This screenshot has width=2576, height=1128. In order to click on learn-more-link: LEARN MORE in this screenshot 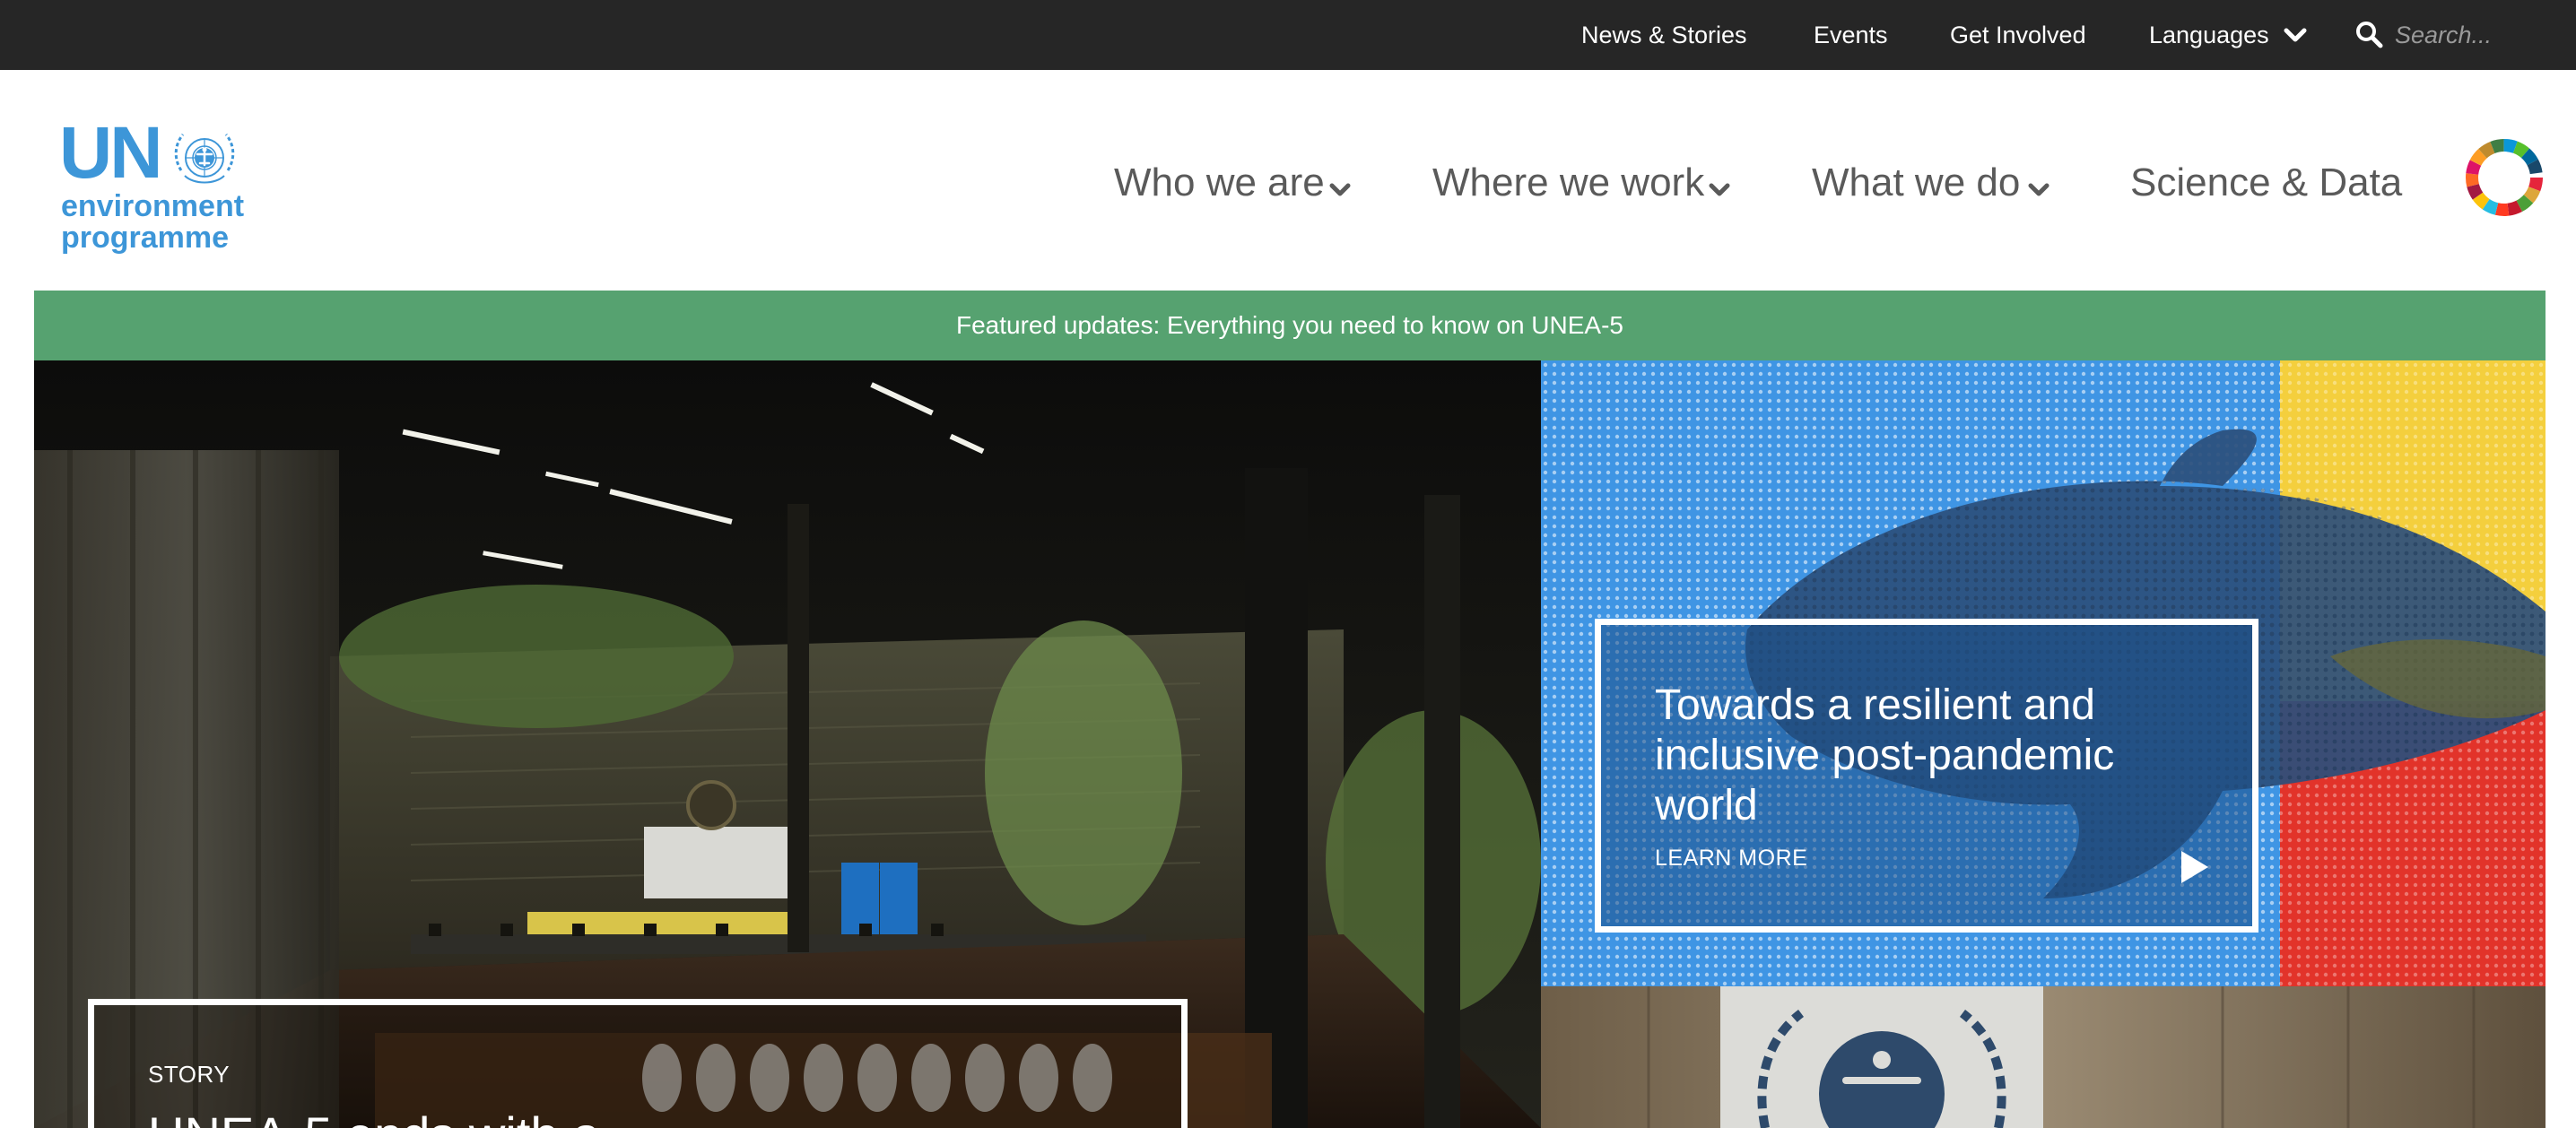, I will do `click(1731, 859)`.